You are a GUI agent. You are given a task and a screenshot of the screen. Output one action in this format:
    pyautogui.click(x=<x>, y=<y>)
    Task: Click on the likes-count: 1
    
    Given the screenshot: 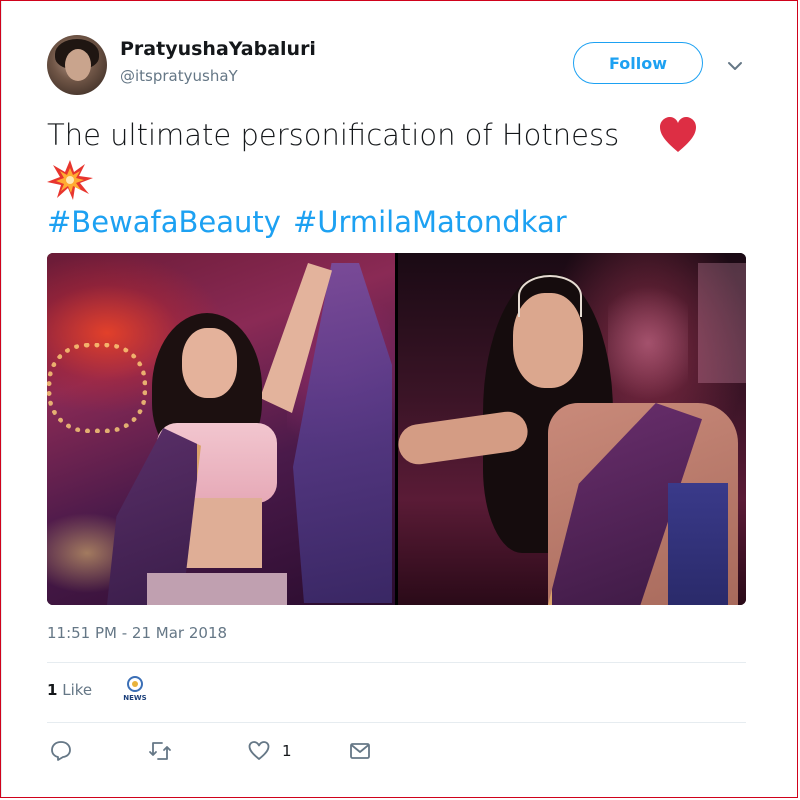 What is the action you would take?
    pyautogui.click(x=52, y=690)
    